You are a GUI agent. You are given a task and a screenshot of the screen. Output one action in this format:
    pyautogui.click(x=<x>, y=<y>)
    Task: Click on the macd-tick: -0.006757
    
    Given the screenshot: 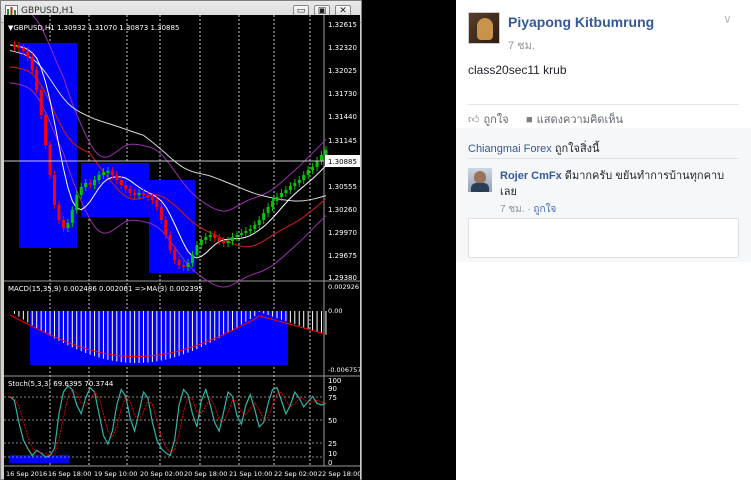 What is the action you would take?
    pyautogui.click(x=344, y=370)
    